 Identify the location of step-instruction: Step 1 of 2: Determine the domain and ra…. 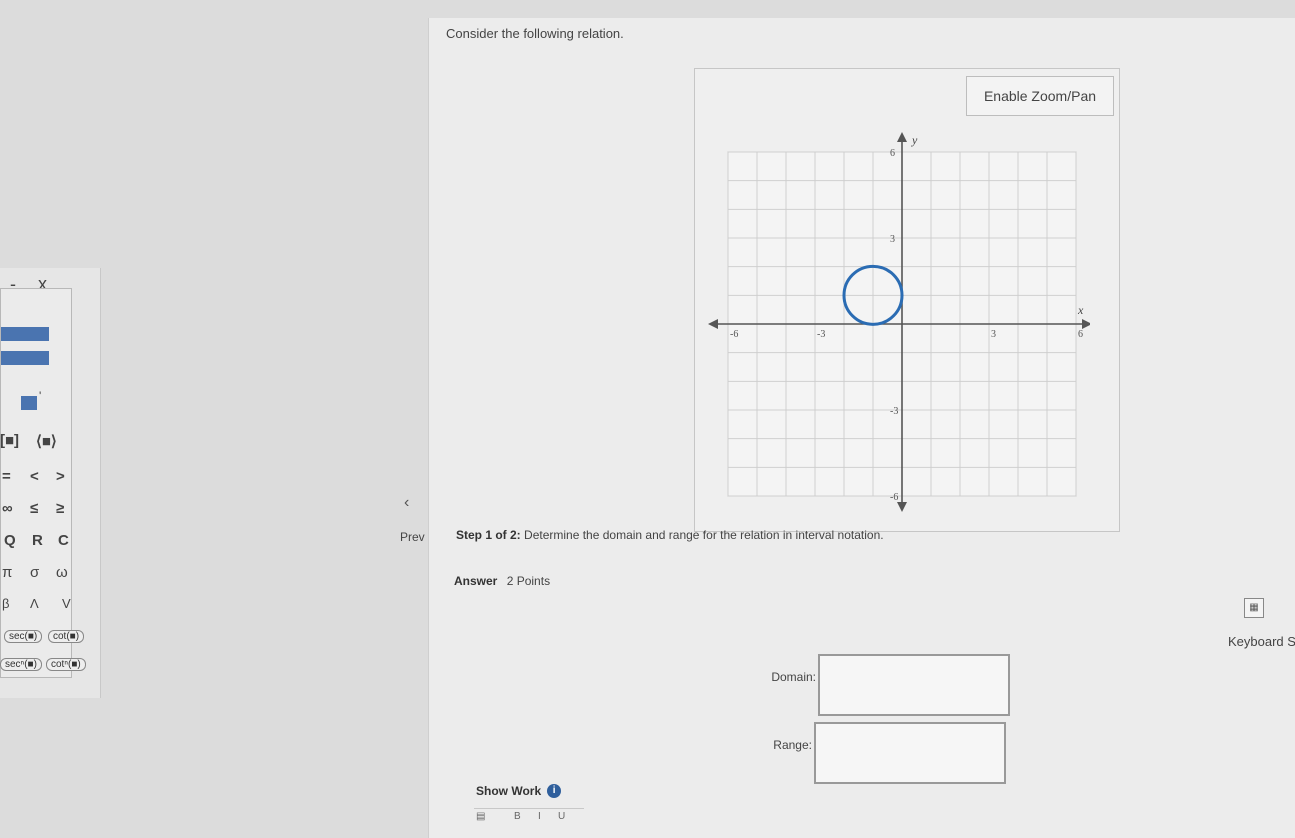
(670, 535).